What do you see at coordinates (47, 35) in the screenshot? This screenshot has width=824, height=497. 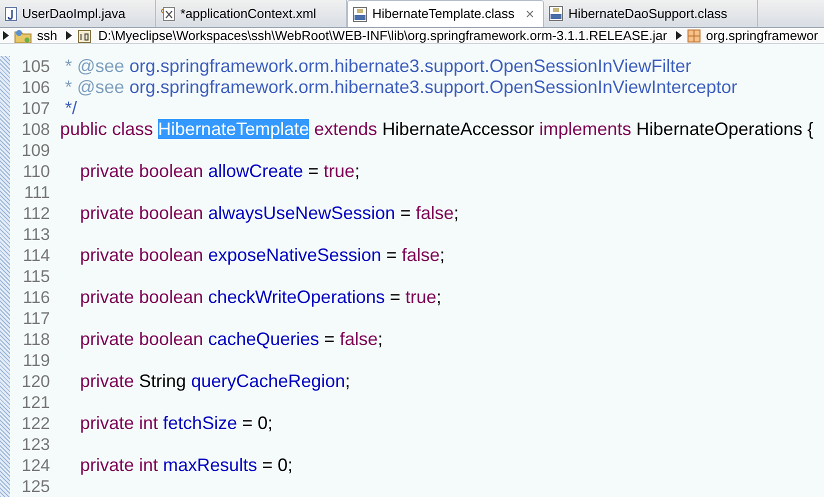 I see `breadcrumb-item: ssh` at bounding box center [47, 35].